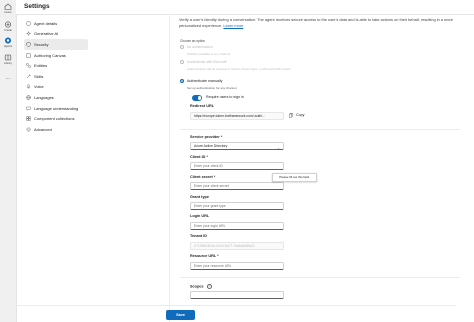  I want to click on tenant-id-field: b71f2f6f-8e3a-4e1b-9c27-7da8d4d5fa21, so click(237, 246).